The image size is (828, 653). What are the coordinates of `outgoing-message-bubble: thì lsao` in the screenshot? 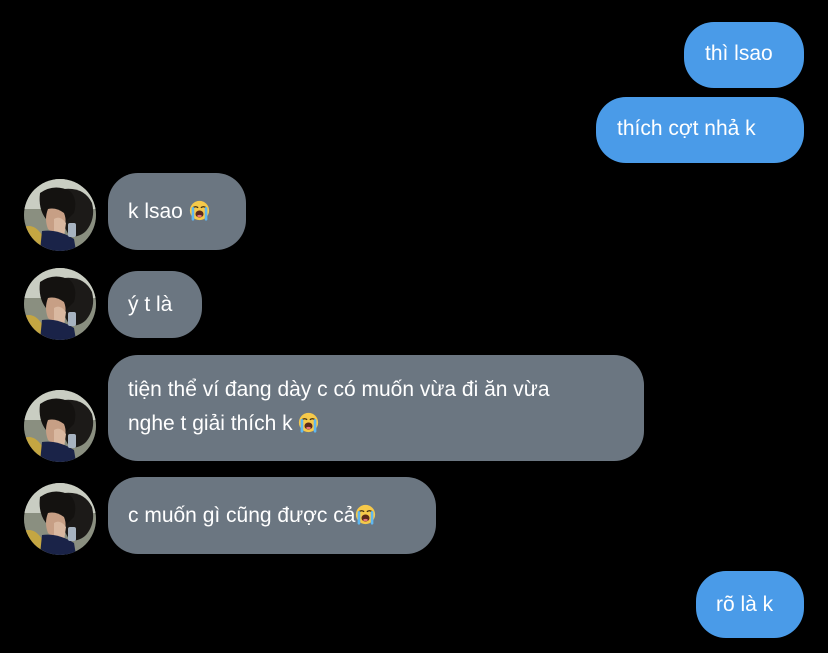 It's located at (744, 55).